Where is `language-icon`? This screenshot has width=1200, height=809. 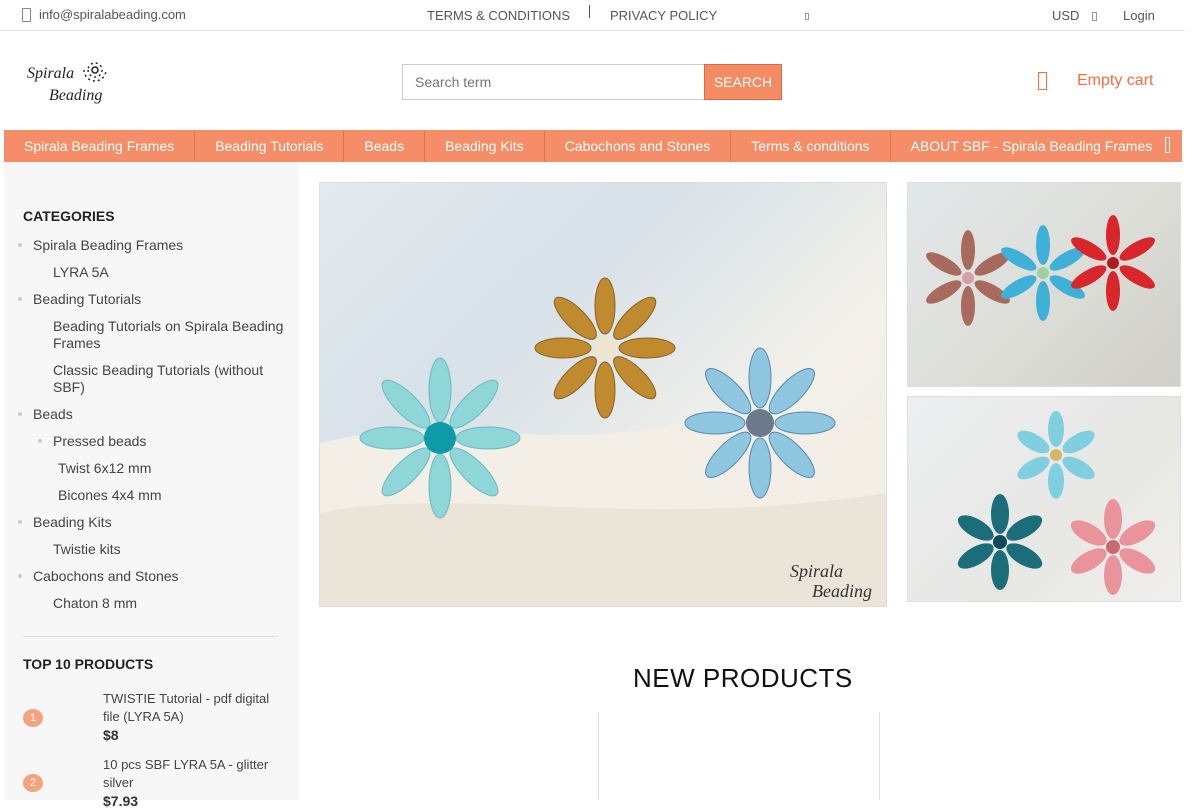
language-icon is located at coordinates (807, 16).